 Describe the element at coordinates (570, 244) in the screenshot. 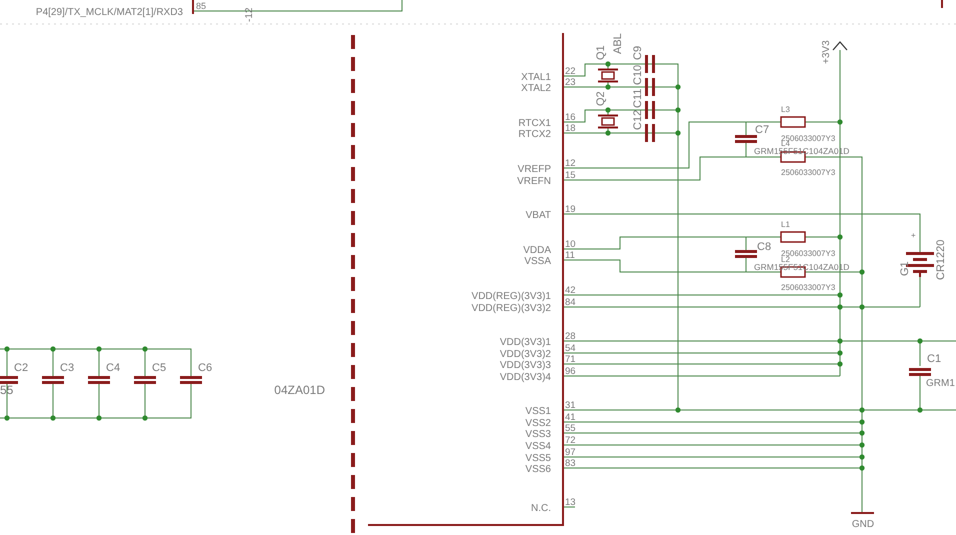

I see `pin-number: 10` at that location.